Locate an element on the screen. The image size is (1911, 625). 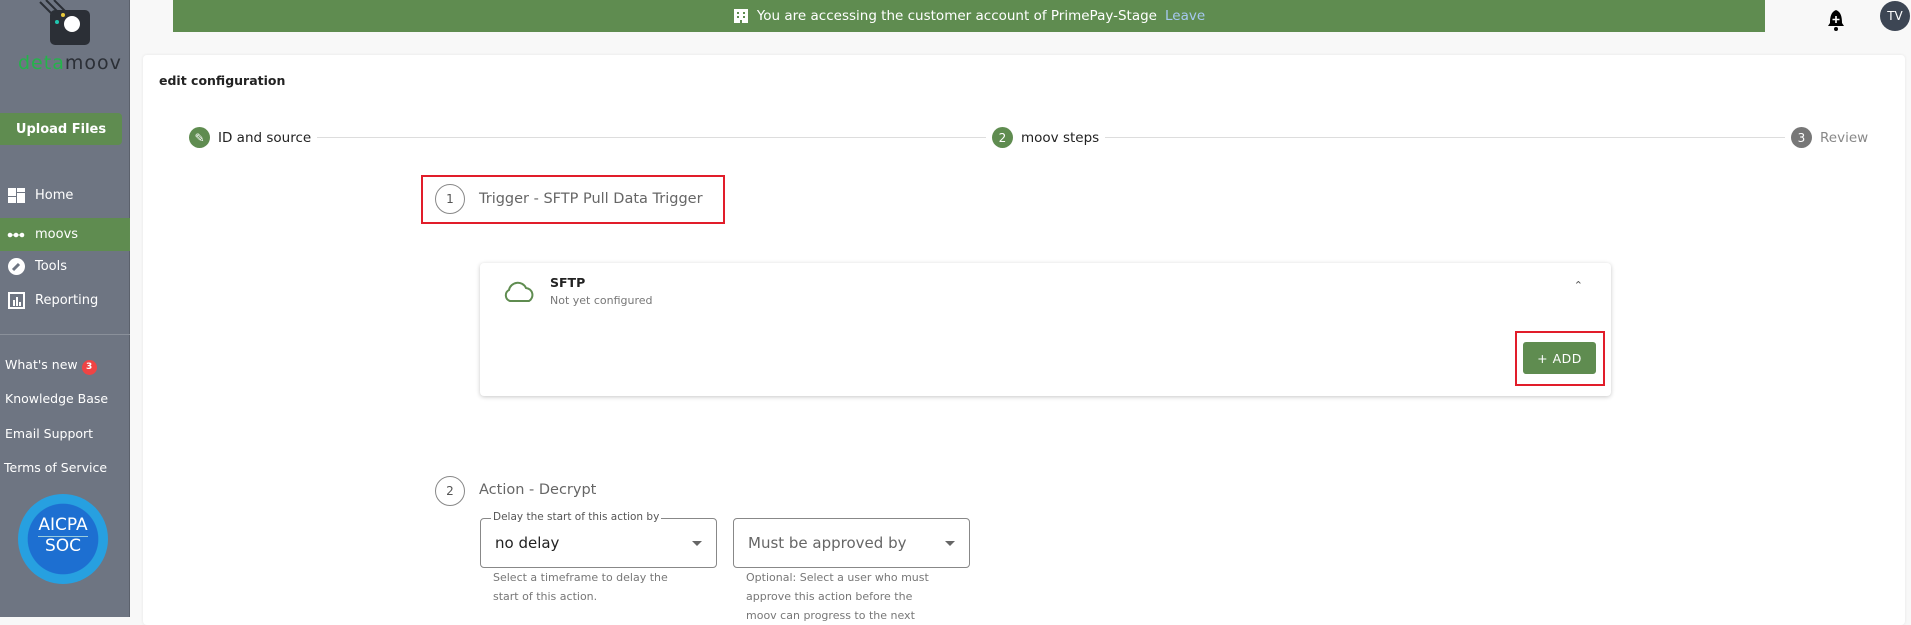
notification-bell-icon is located at coordinates (1836, 22).